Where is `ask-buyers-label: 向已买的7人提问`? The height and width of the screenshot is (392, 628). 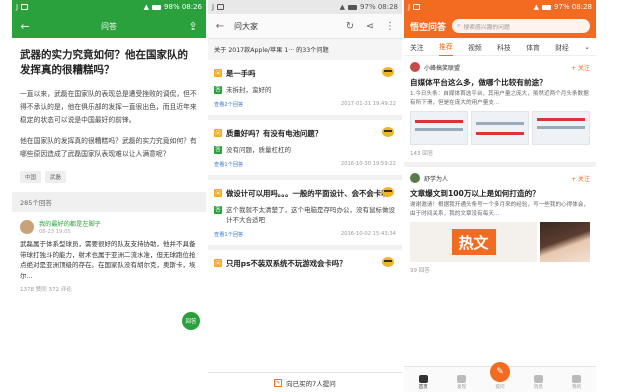
ask-buyers-label: 向已买的7人提问 is located at coordinates (311, 383).